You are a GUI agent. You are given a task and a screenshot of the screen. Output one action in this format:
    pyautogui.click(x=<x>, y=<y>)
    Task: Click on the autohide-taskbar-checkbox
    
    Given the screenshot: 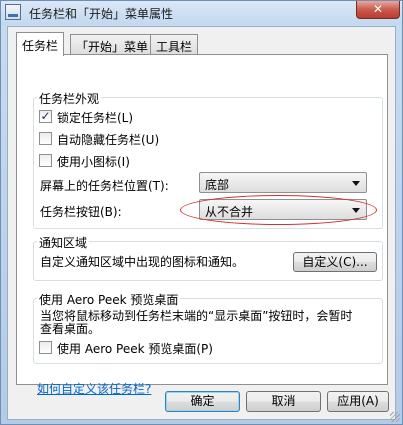 What is the action you would take?
    pyautogui.click(x=45, y=138)
    